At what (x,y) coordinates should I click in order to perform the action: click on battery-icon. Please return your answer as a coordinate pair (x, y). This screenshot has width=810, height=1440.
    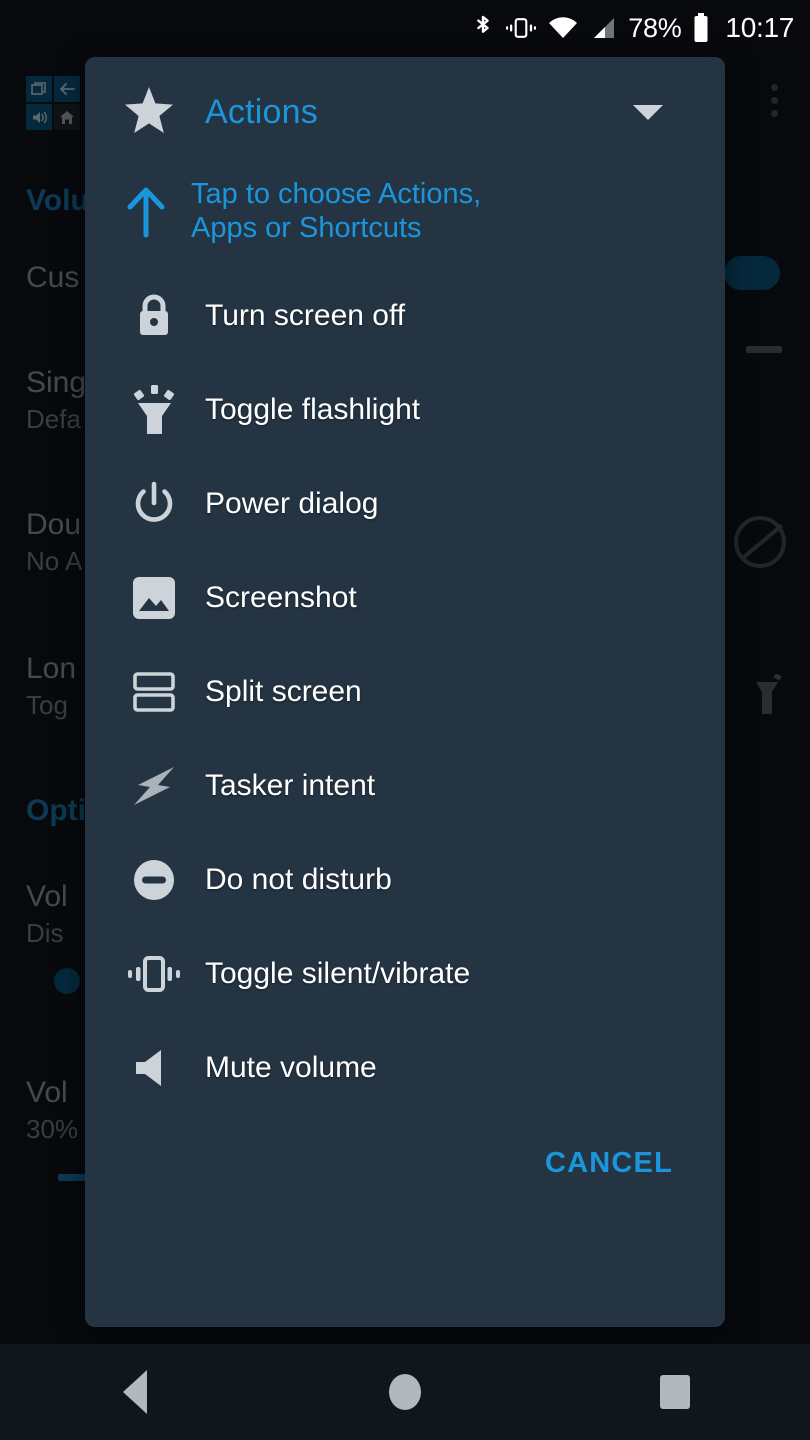
    Looking at the image, I should click on (701, 28).